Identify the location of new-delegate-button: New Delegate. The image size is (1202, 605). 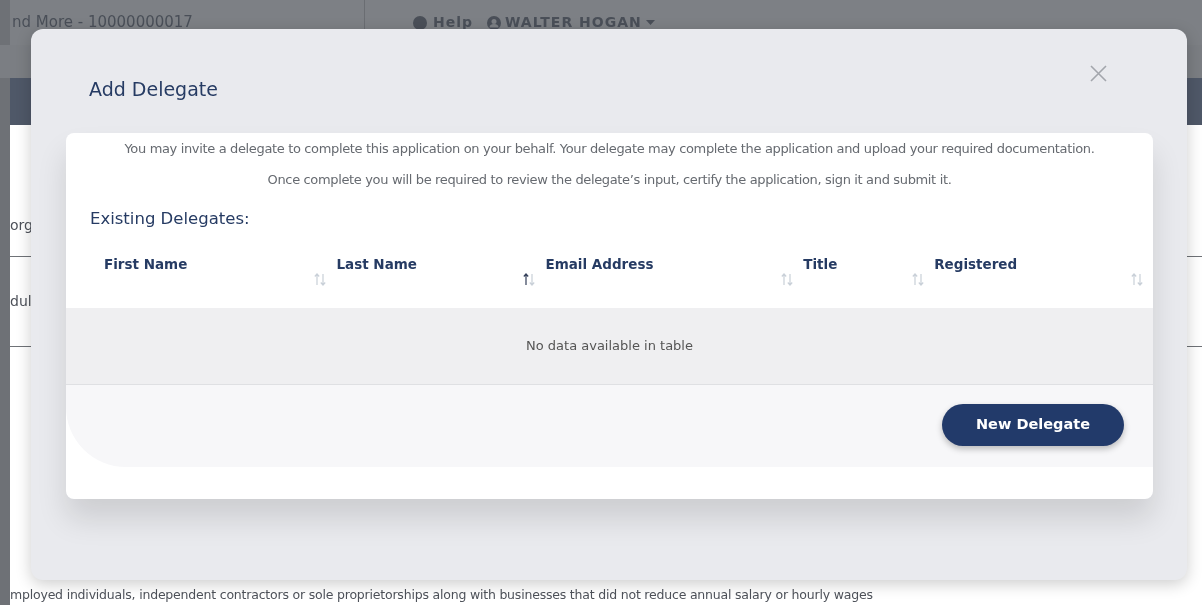
(1032, 425).